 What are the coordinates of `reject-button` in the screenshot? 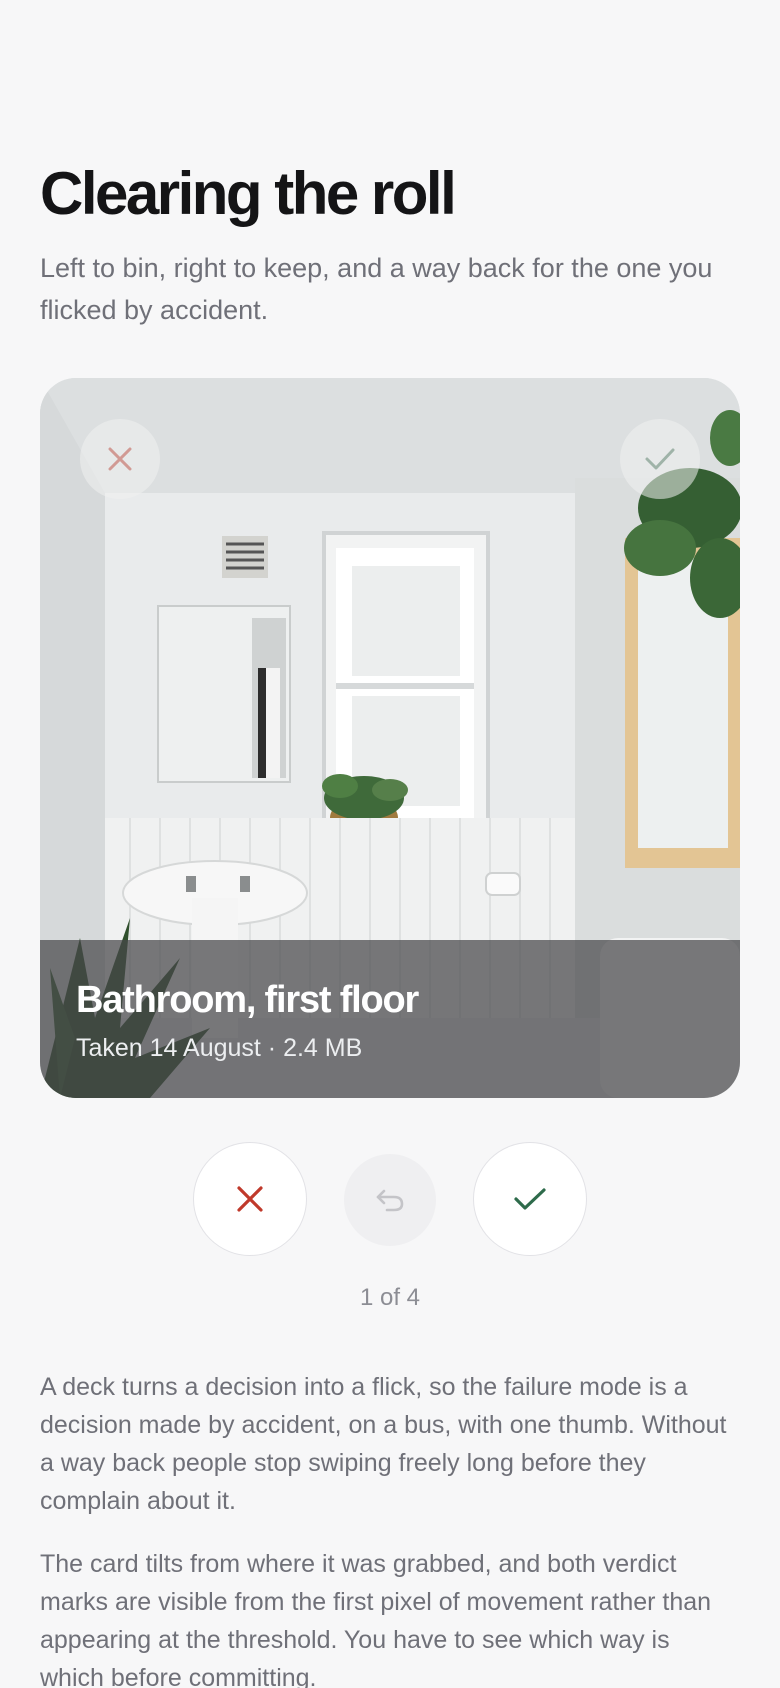 It's located at (250, 1199).